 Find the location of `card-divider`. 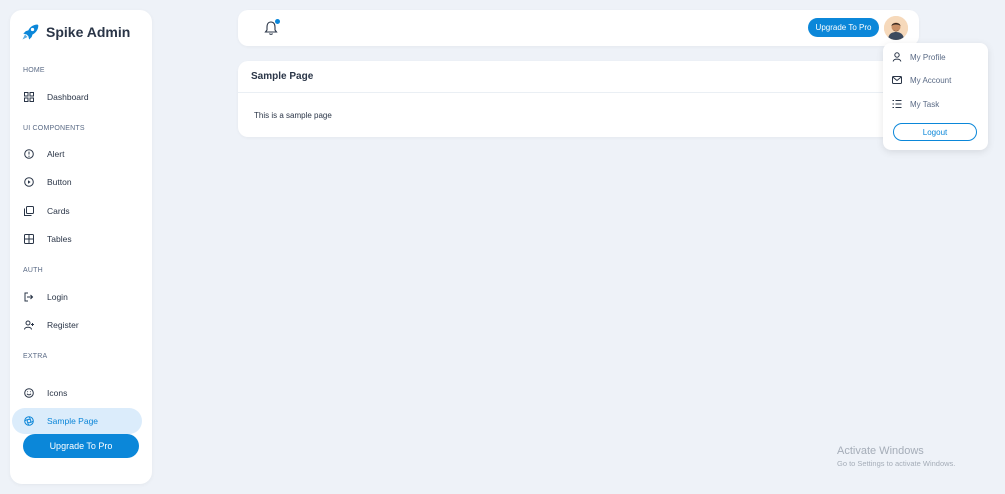

card-divider is located at coordinates (578, 92).